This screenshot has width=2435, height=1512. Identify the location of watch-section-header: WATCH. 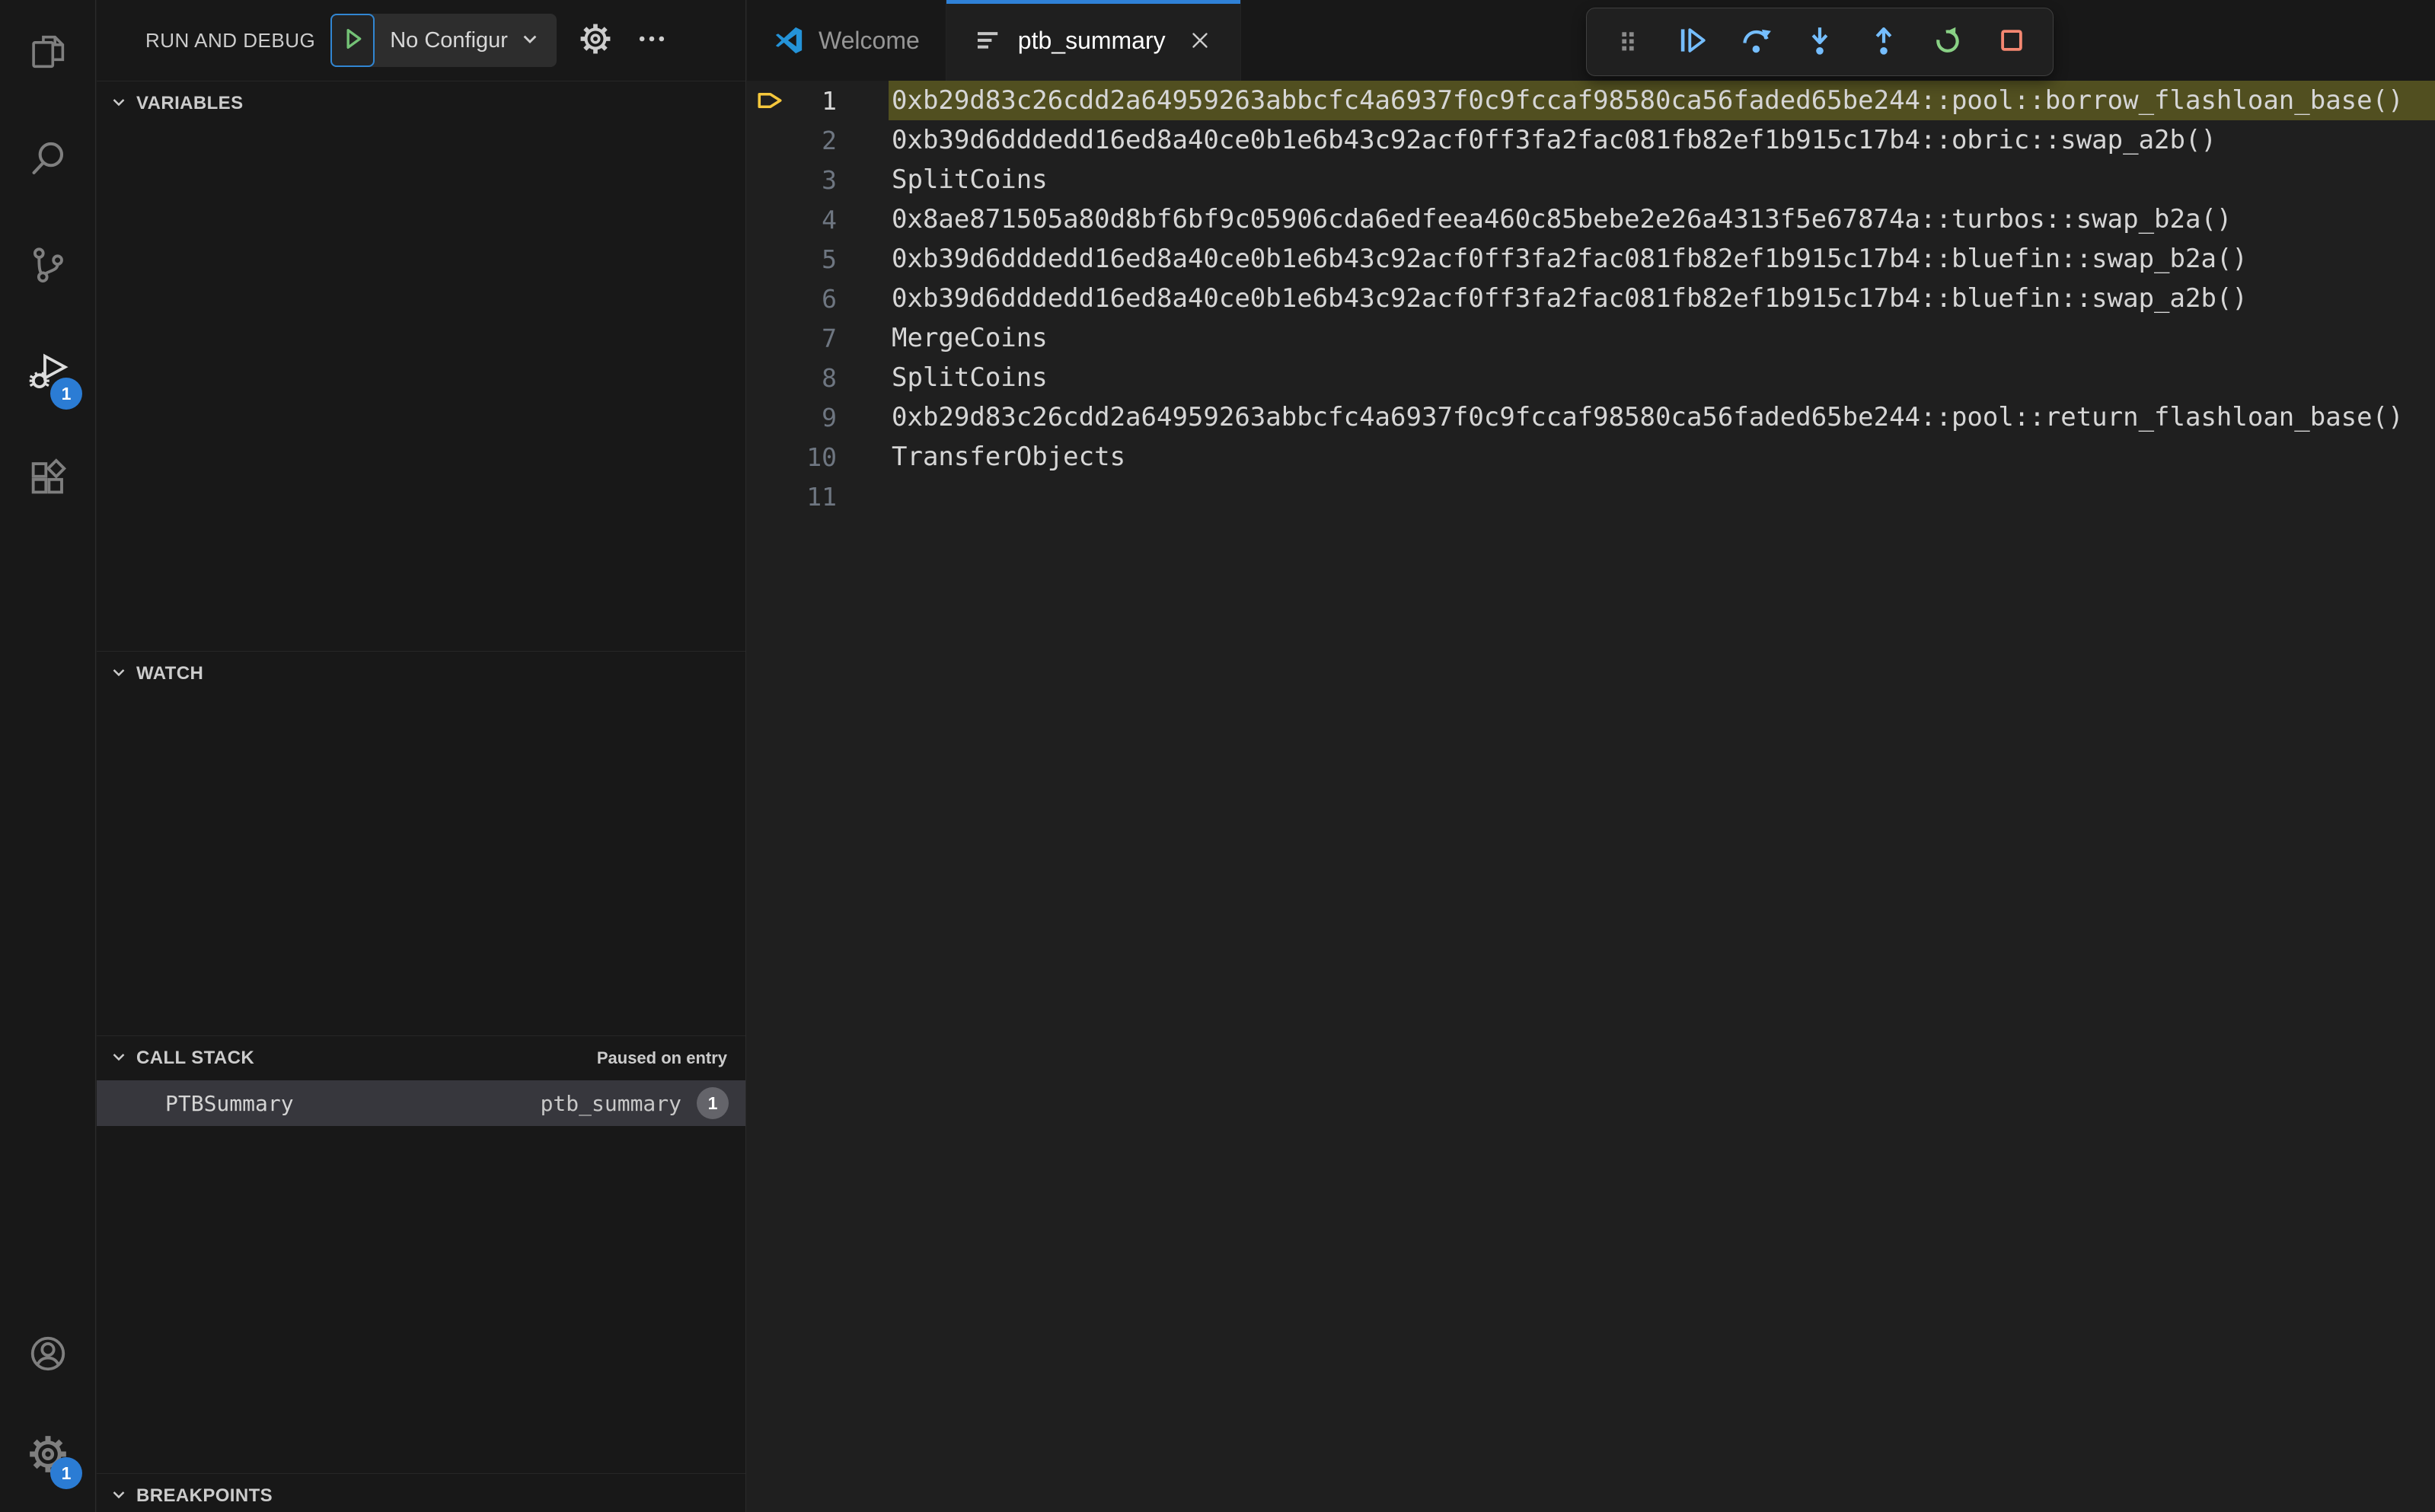
(421, 674).